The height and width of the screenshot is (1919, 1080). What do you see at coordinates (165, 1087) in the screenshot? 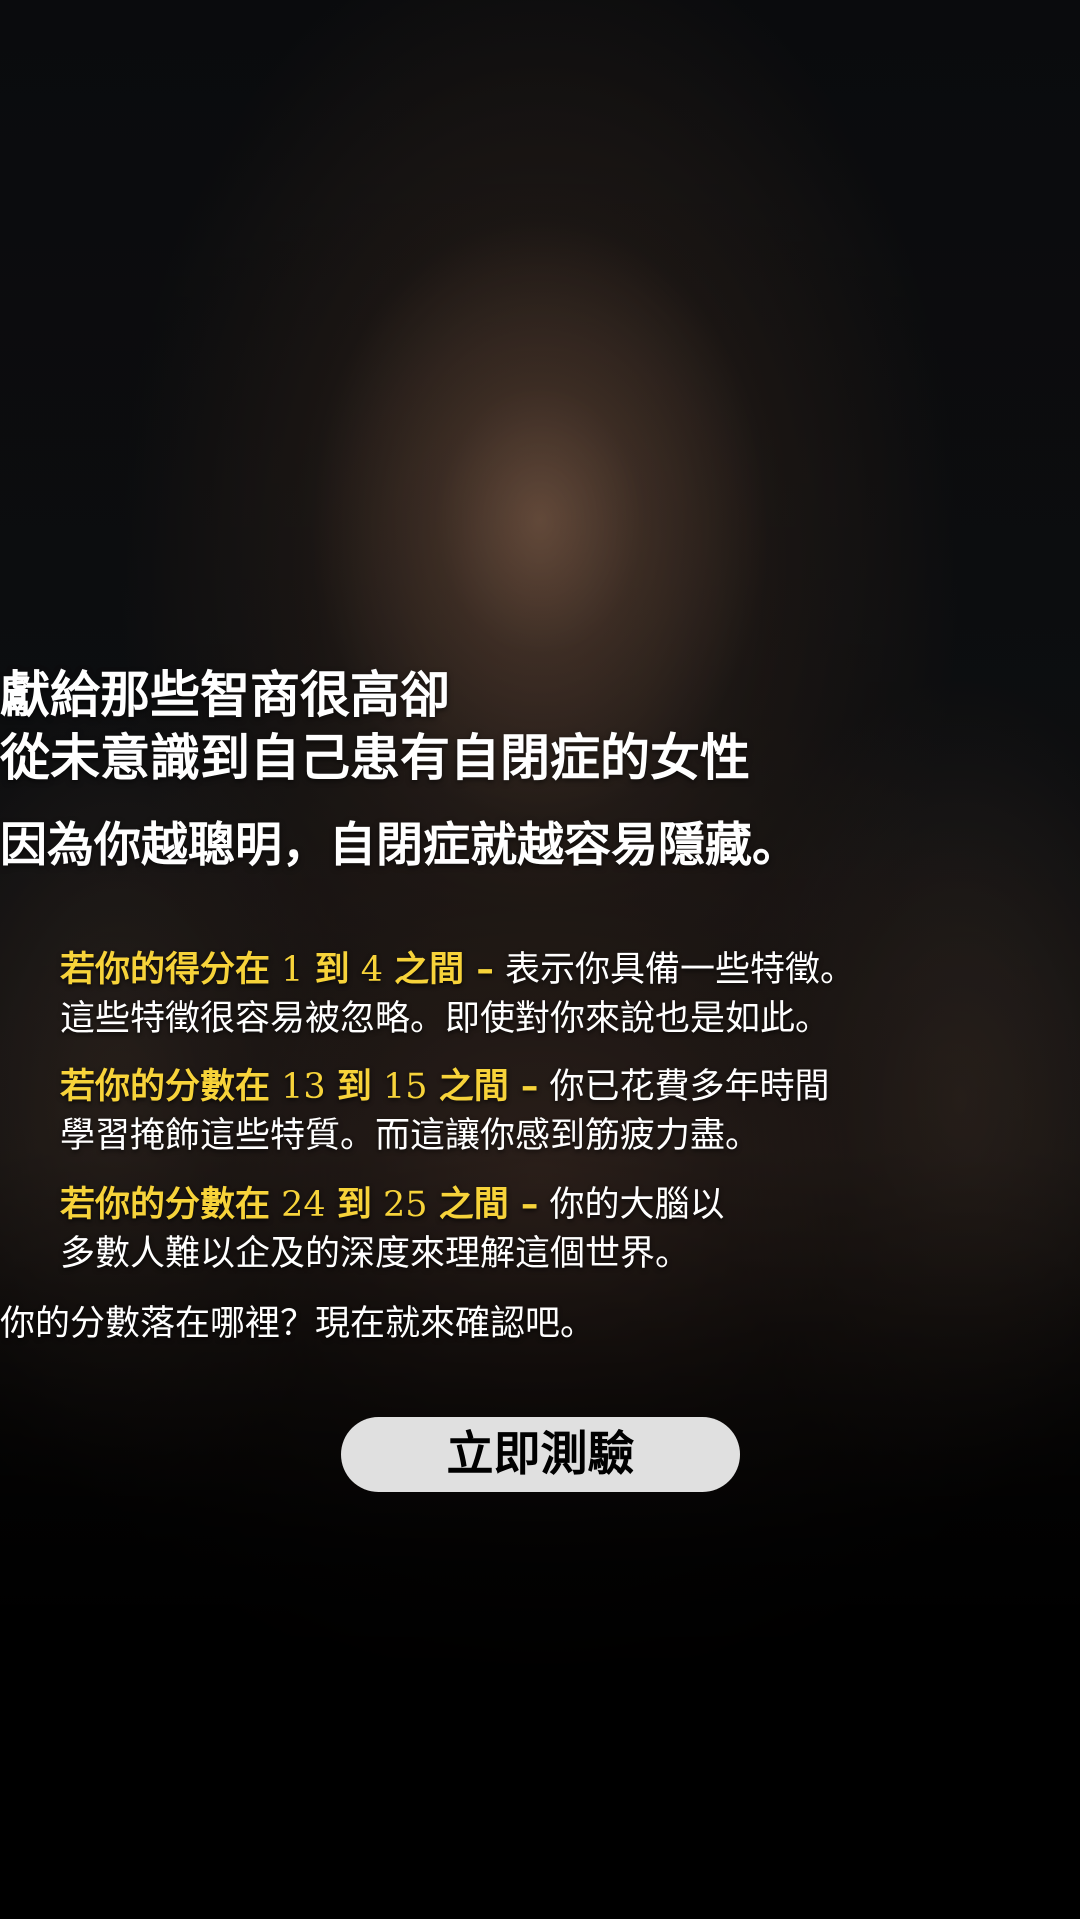
I see `tier-2-prefix: 若你的分數在` at bounding box center [165, 1087].